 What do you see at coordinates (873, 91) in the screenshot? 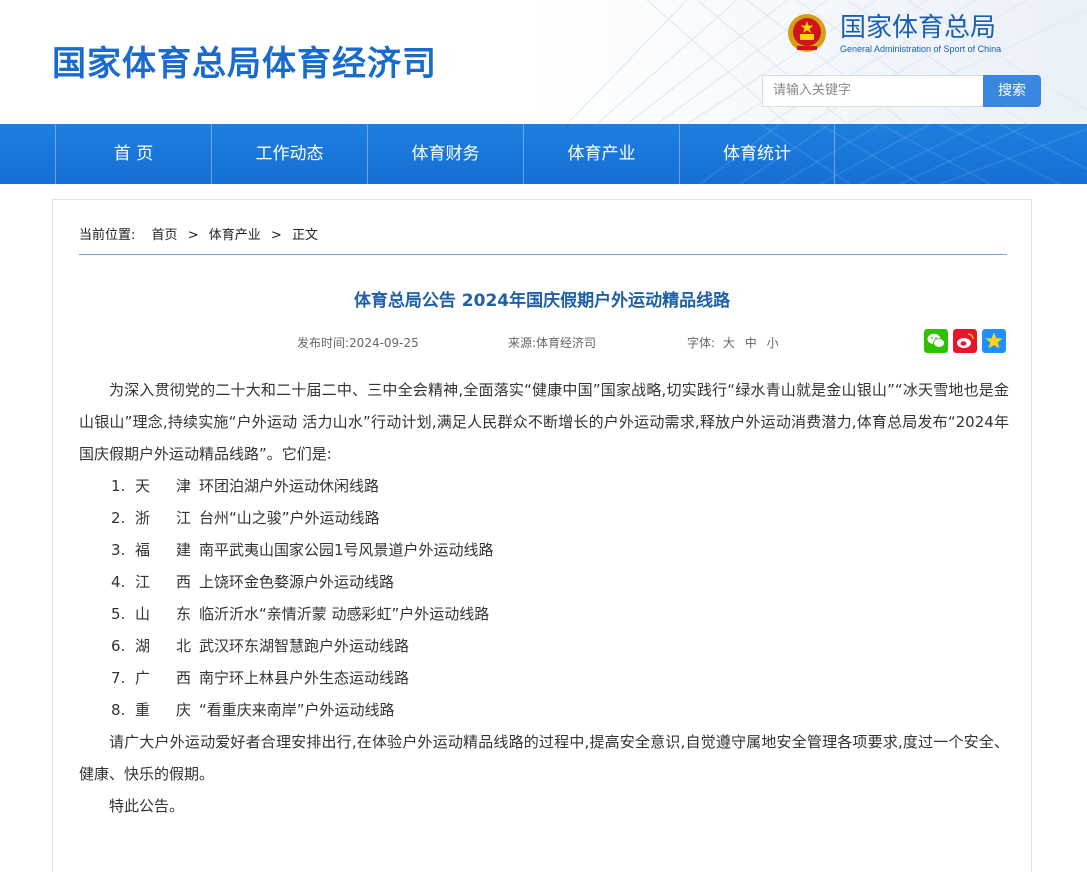
I see `search-input: 请输入关键字` at bounding box center [873, 91].